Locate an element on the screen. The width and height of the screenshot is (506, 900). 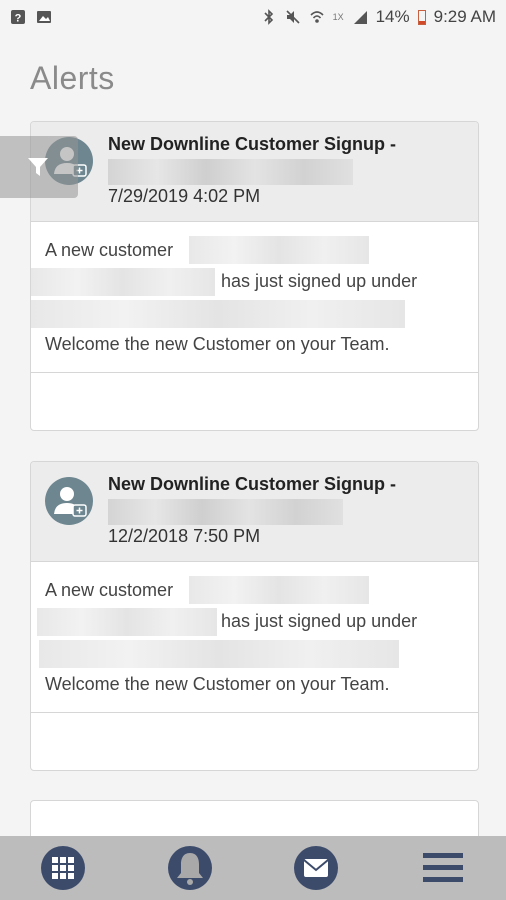
bell-icon is located at coordinates (189, 868).